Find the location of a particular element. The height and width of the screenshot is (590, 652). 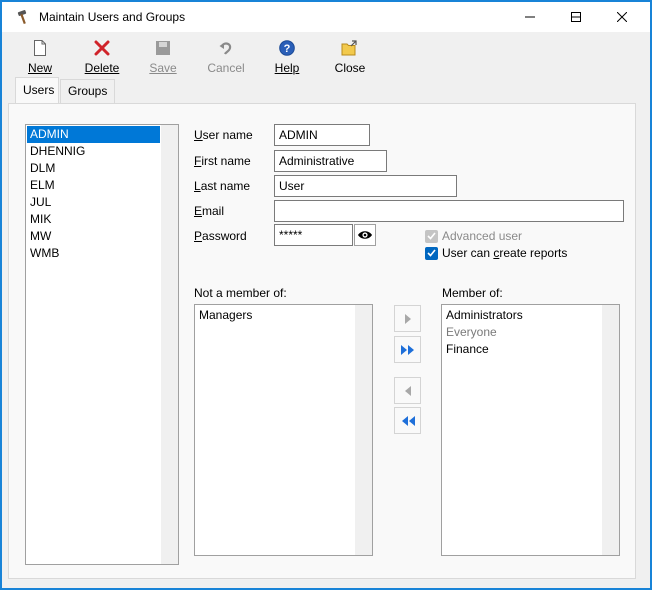

close-folder-icon is located at coordinates (349, 48).